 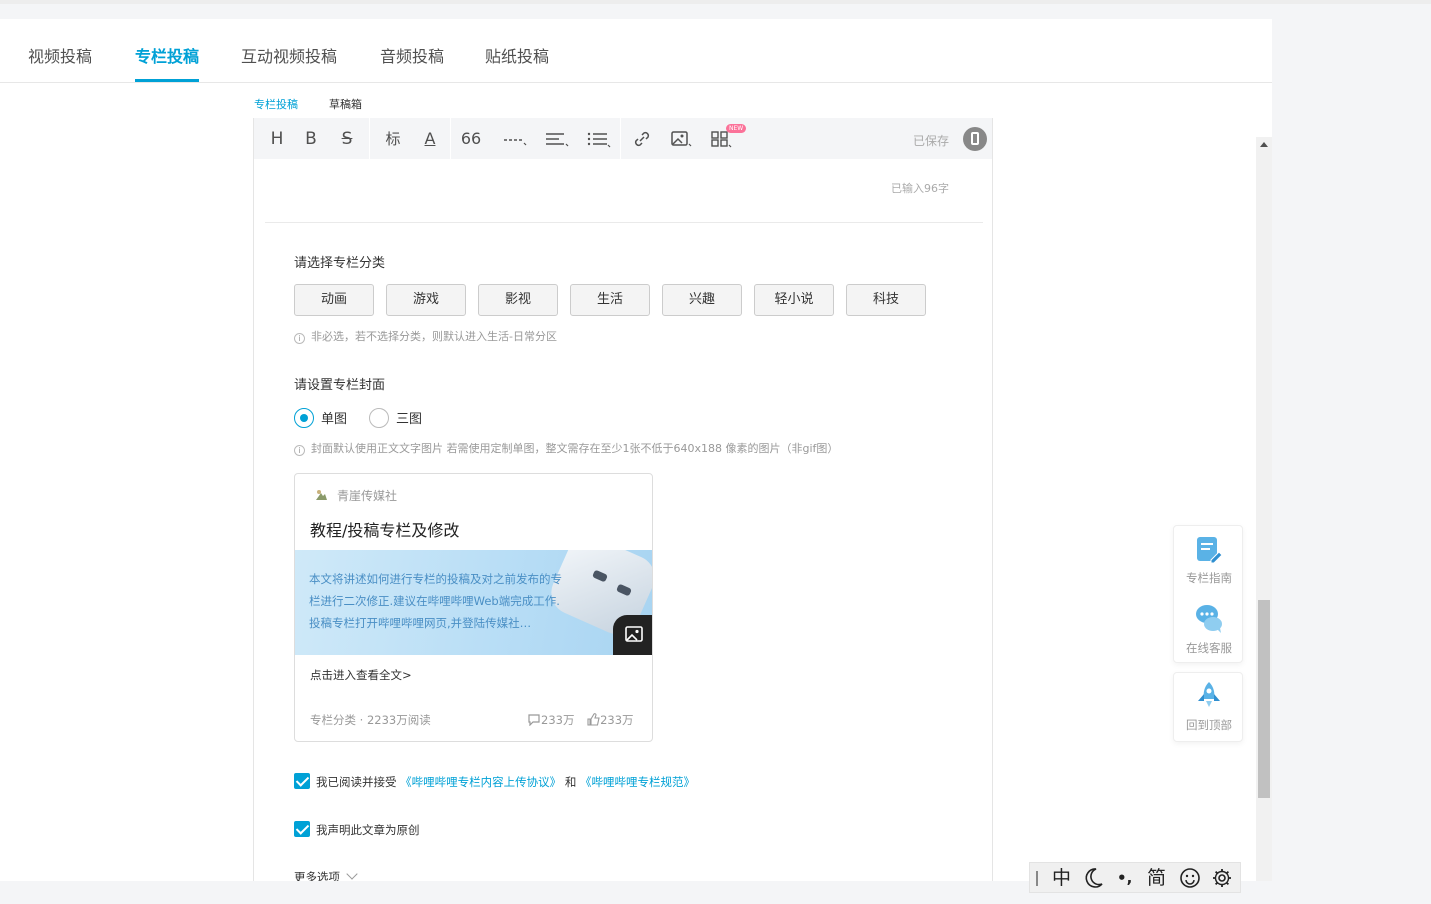 What do you see at coordinates (557, 139) in the screenshot?
I see `align-icon` at bounding box center [557, 139].